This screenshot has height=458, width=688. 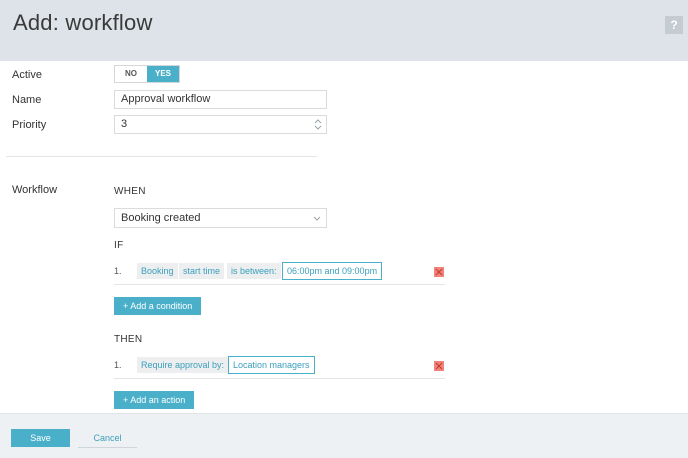 I want to click on condition-value-tag: 06:00pm and 09:00pm, so click(x=332, y=271).